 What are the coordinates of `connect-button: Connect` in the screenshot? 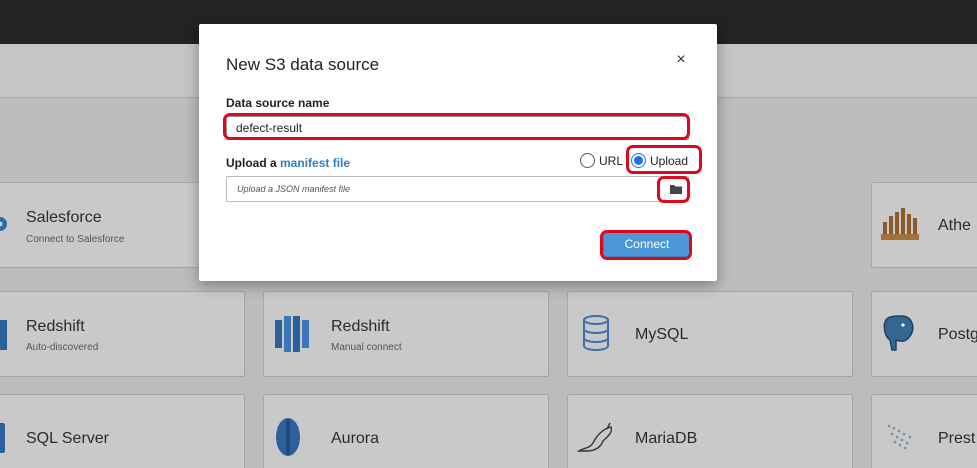 It's located at (647, 244).